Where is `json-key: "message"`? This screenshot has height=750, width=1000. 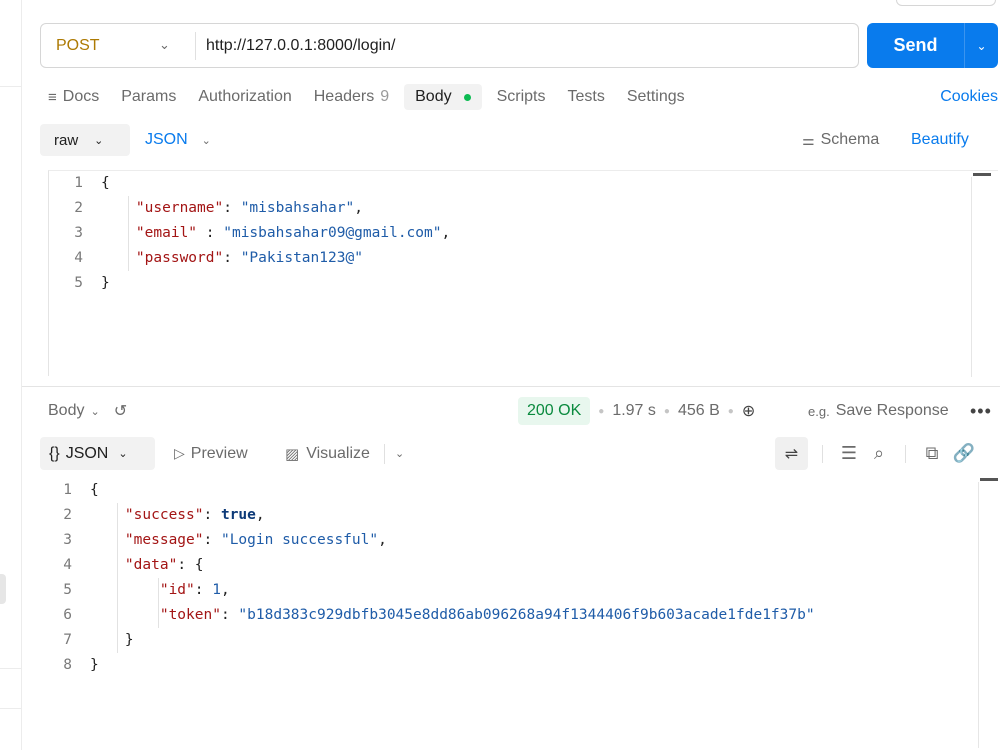
json-key: "message" is located at coordinates (164, 540).